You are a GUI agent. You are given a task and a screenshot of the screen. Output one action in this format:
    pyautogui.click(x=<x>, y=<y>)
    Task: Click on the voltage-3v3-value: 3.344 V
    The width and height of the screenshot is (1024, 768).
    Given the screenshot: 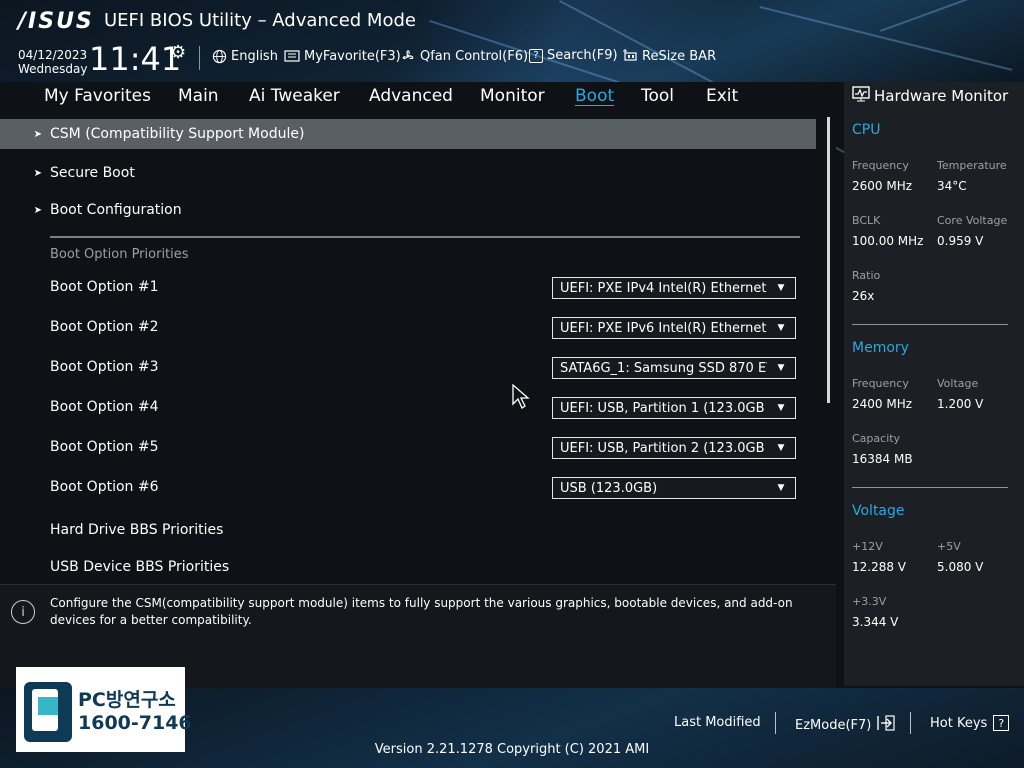 What is the action you would take?
    pyautogui.click(x=875, y=622)
    